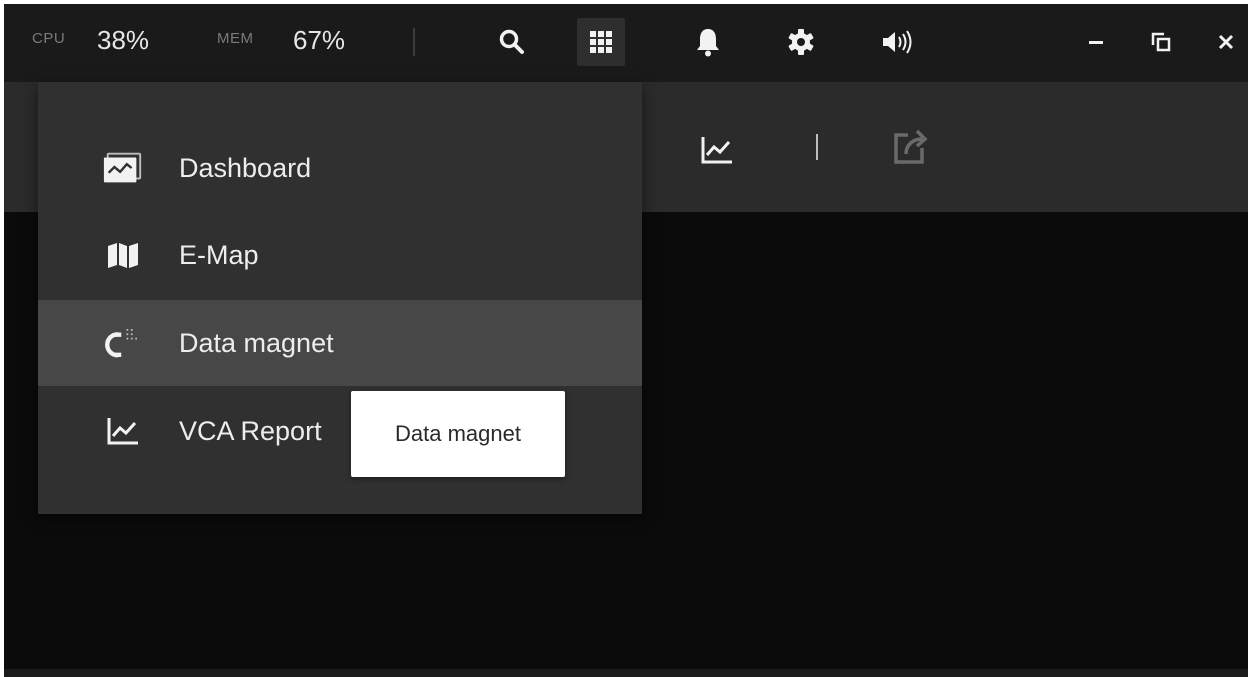 The image size is (1248, 677). Describe the element at coordinates (123, 168) in the screenshot. I see `dashboard-icon` at that location.